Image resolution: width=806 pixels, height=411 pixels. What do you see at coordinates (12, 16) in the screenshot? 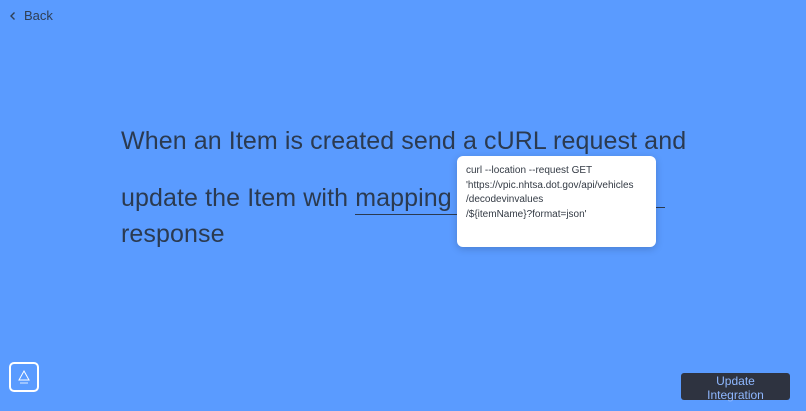
I see `chevron-left-icon` at bounding box center [12, 16].